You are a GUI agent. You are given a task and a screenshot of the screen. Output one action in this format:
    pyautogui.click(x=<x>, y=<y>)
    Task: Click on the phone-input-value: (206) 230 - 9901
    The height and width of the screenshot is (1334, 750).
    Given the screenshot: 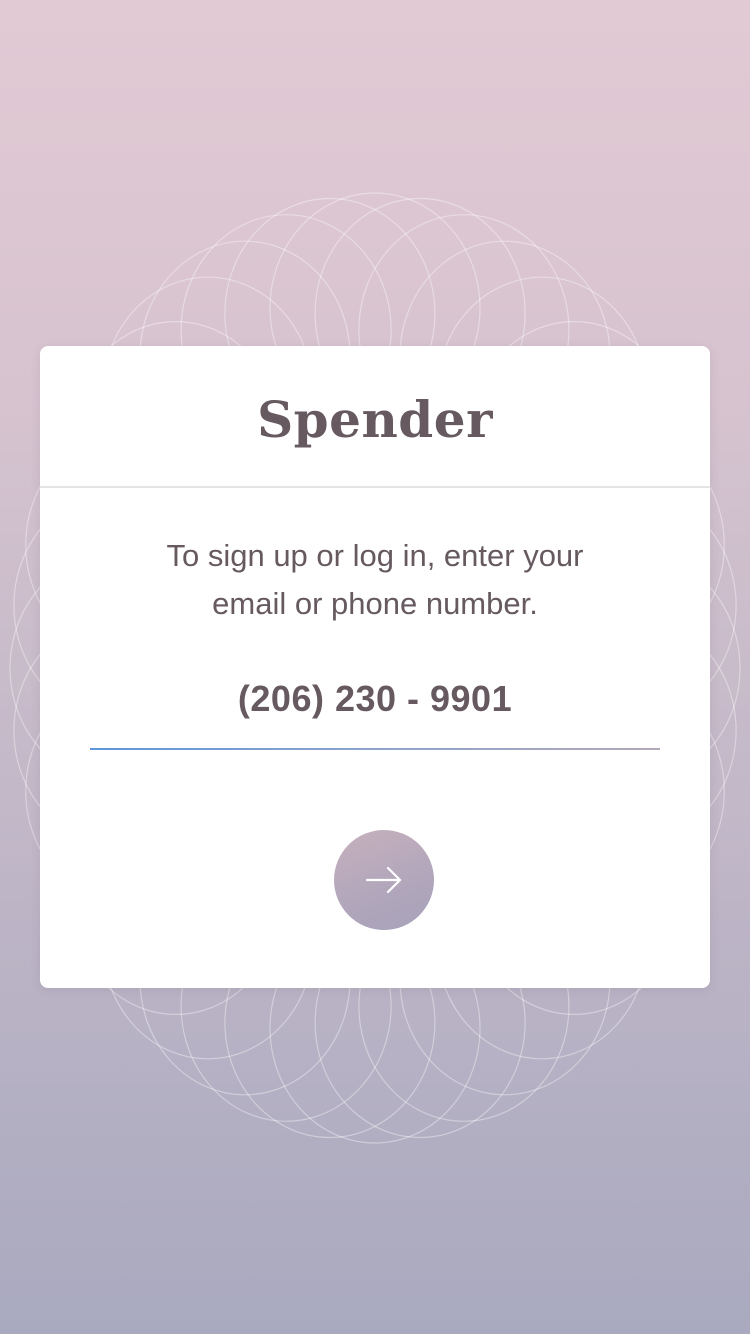 What is the action you would take?
    pyautogui.click(x=375, y=698)
    